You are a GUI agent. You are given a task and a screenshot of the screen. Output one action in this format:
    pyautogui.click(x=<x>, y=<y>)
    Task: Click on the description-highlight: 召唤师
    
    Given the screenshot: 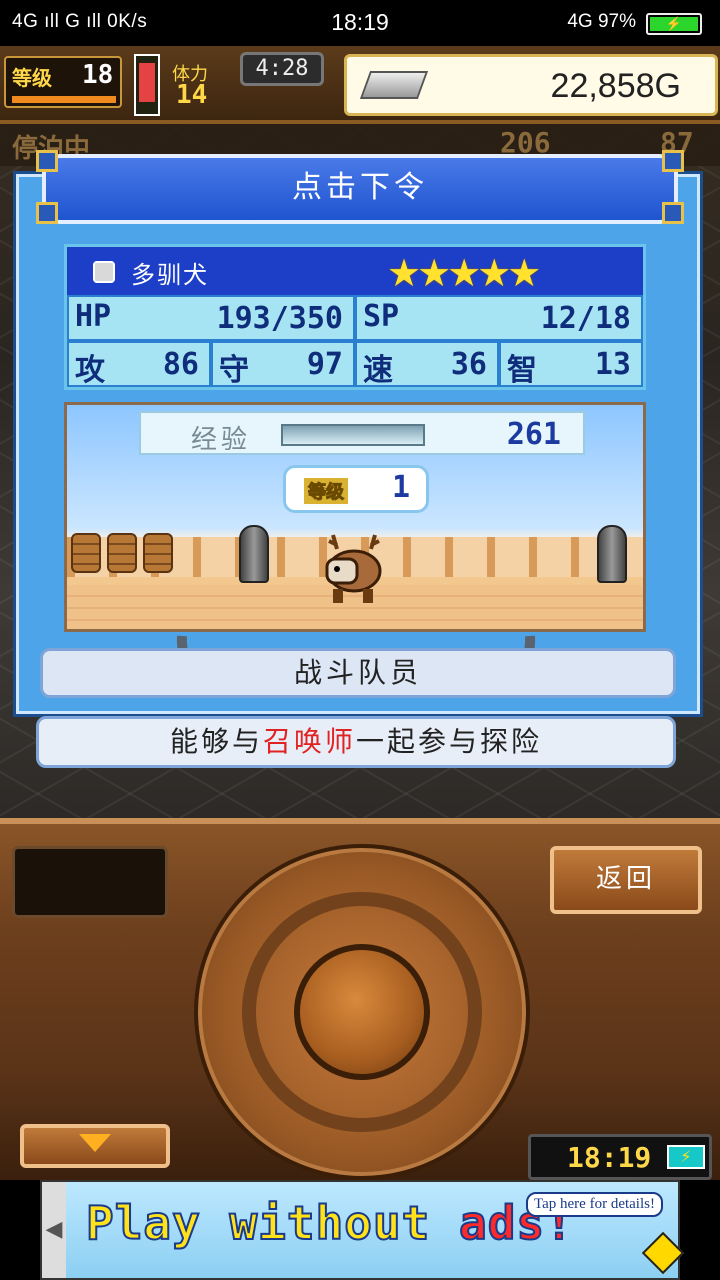 What is the action you would take?
    pyautogui.click(x=309, y=741)
    